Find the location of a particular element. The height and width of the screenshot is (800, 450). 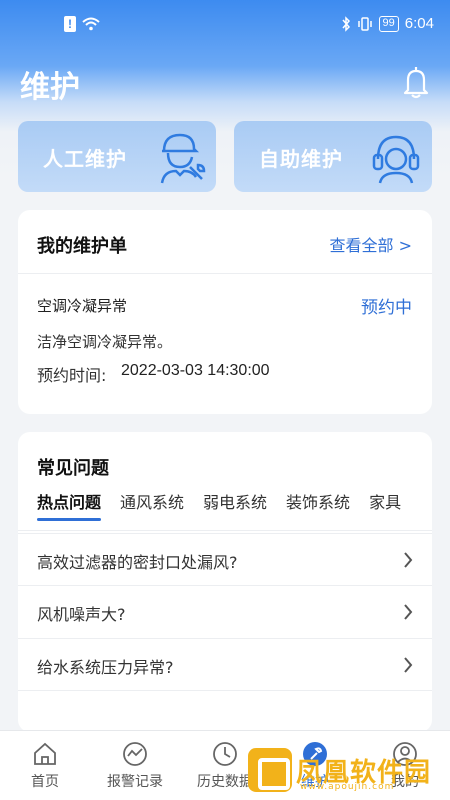

vibrate-icon is located at coordinates (364, 23).